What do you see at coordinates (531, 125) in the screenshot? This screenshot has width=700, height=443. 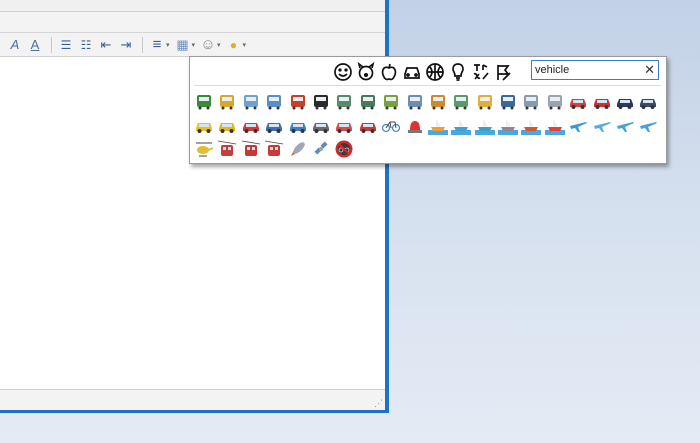 I see `ferry-icon` at bounding box center [531, 125].